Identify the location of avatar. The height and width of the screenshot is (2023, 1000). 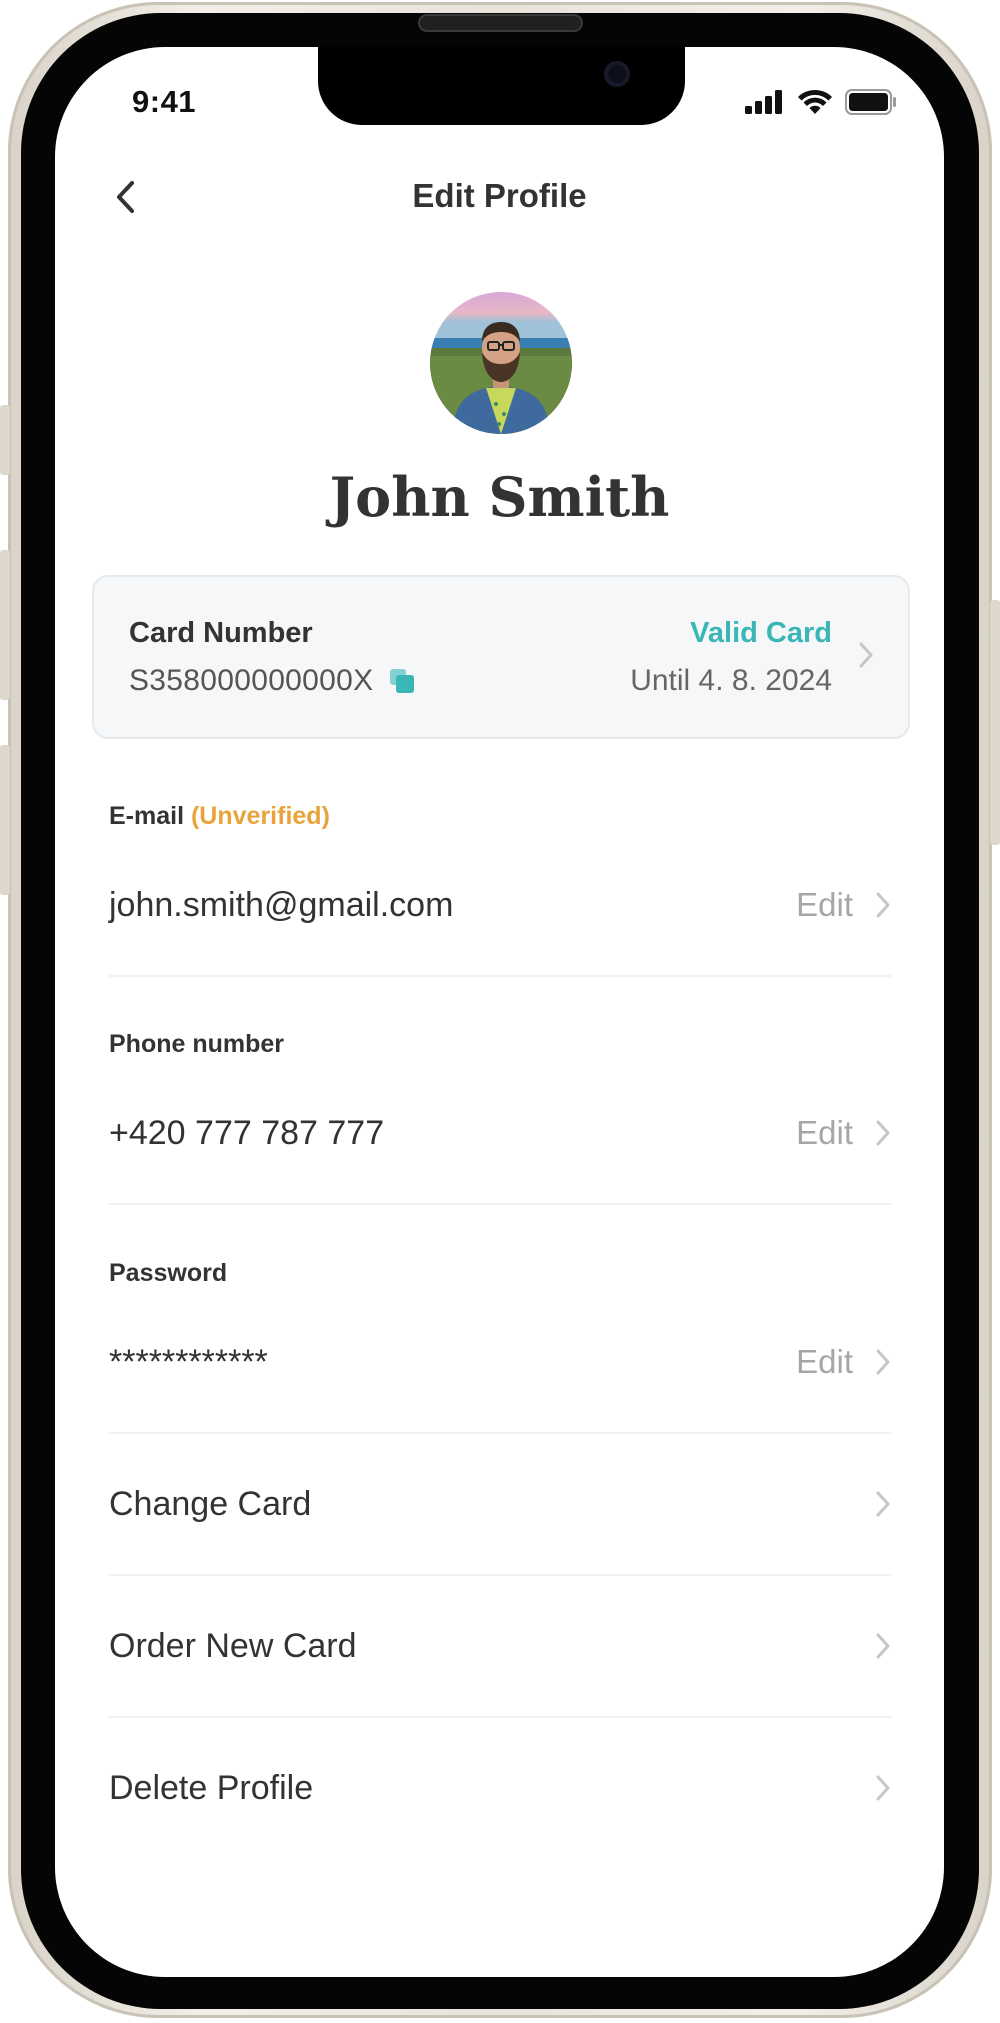
(501, 363).